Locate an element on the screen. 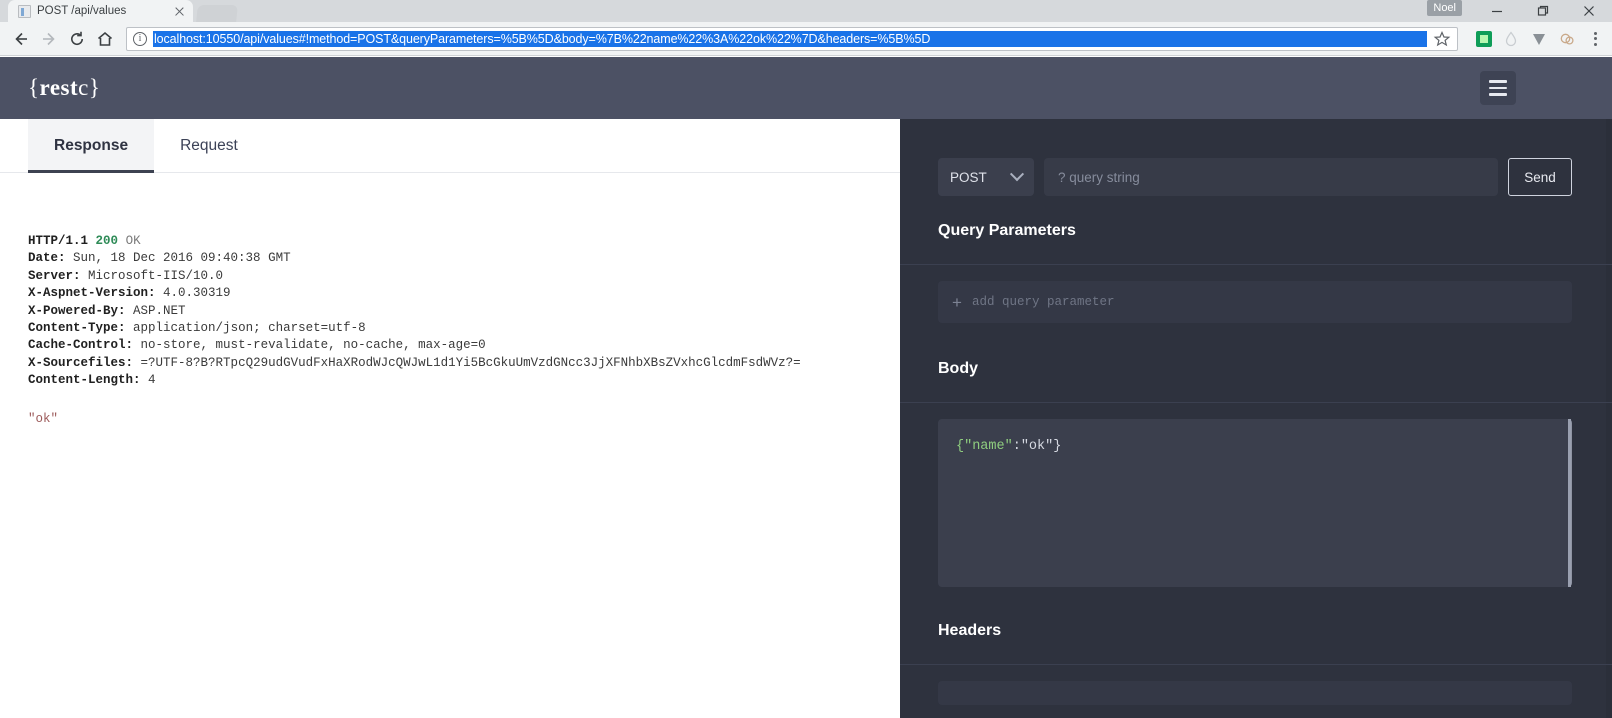  tab-response: Response is located at coordinates (91, 146).